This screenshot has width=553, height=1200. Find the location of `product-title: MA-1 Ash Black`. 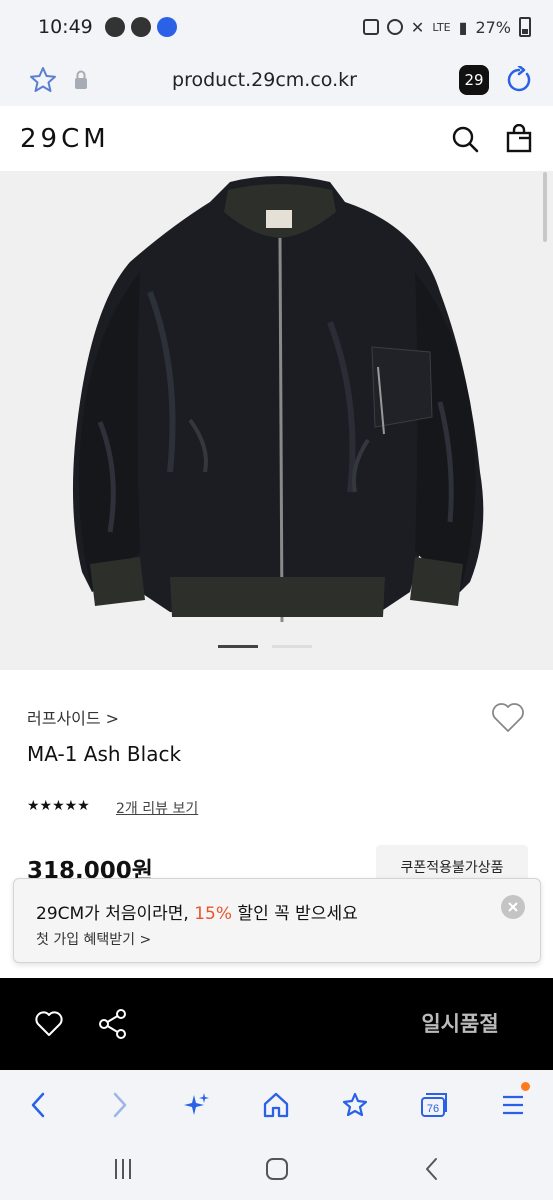

product-title: MA-1 Ash Black is located at coordinates (104, 754).